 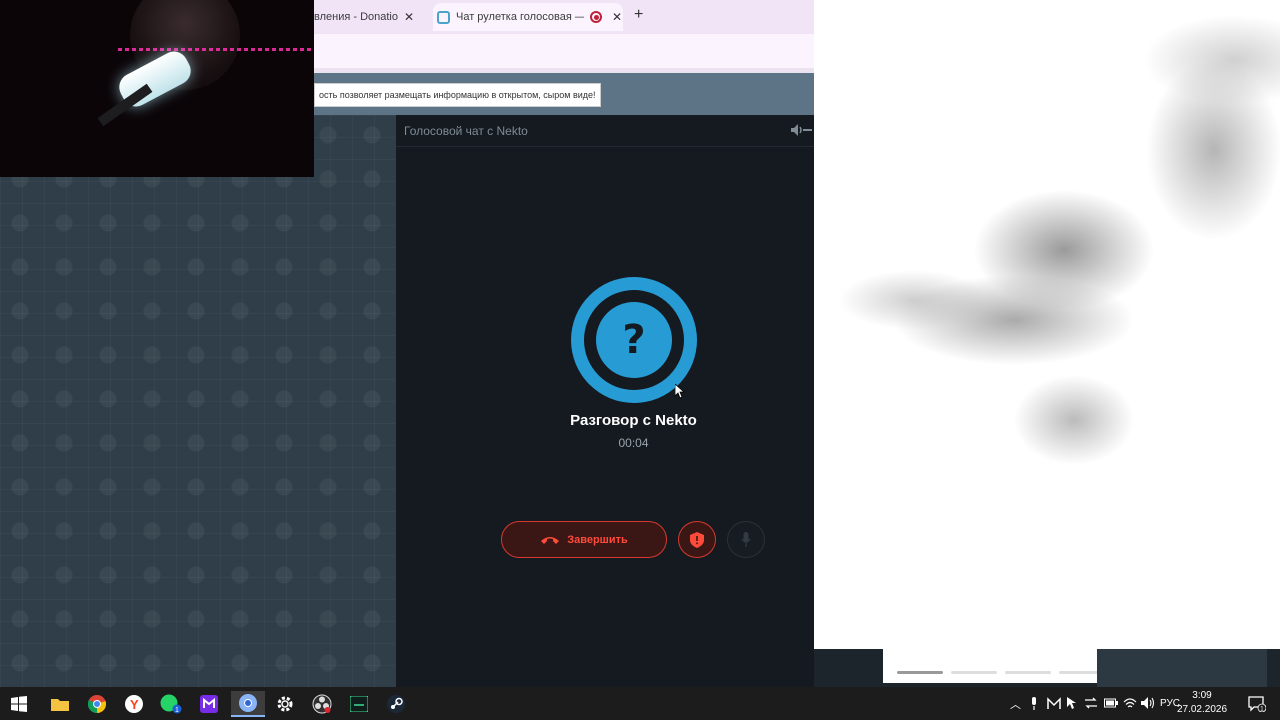 I want to click on whatsapp-badge: 1, so click(x=177, y=710).